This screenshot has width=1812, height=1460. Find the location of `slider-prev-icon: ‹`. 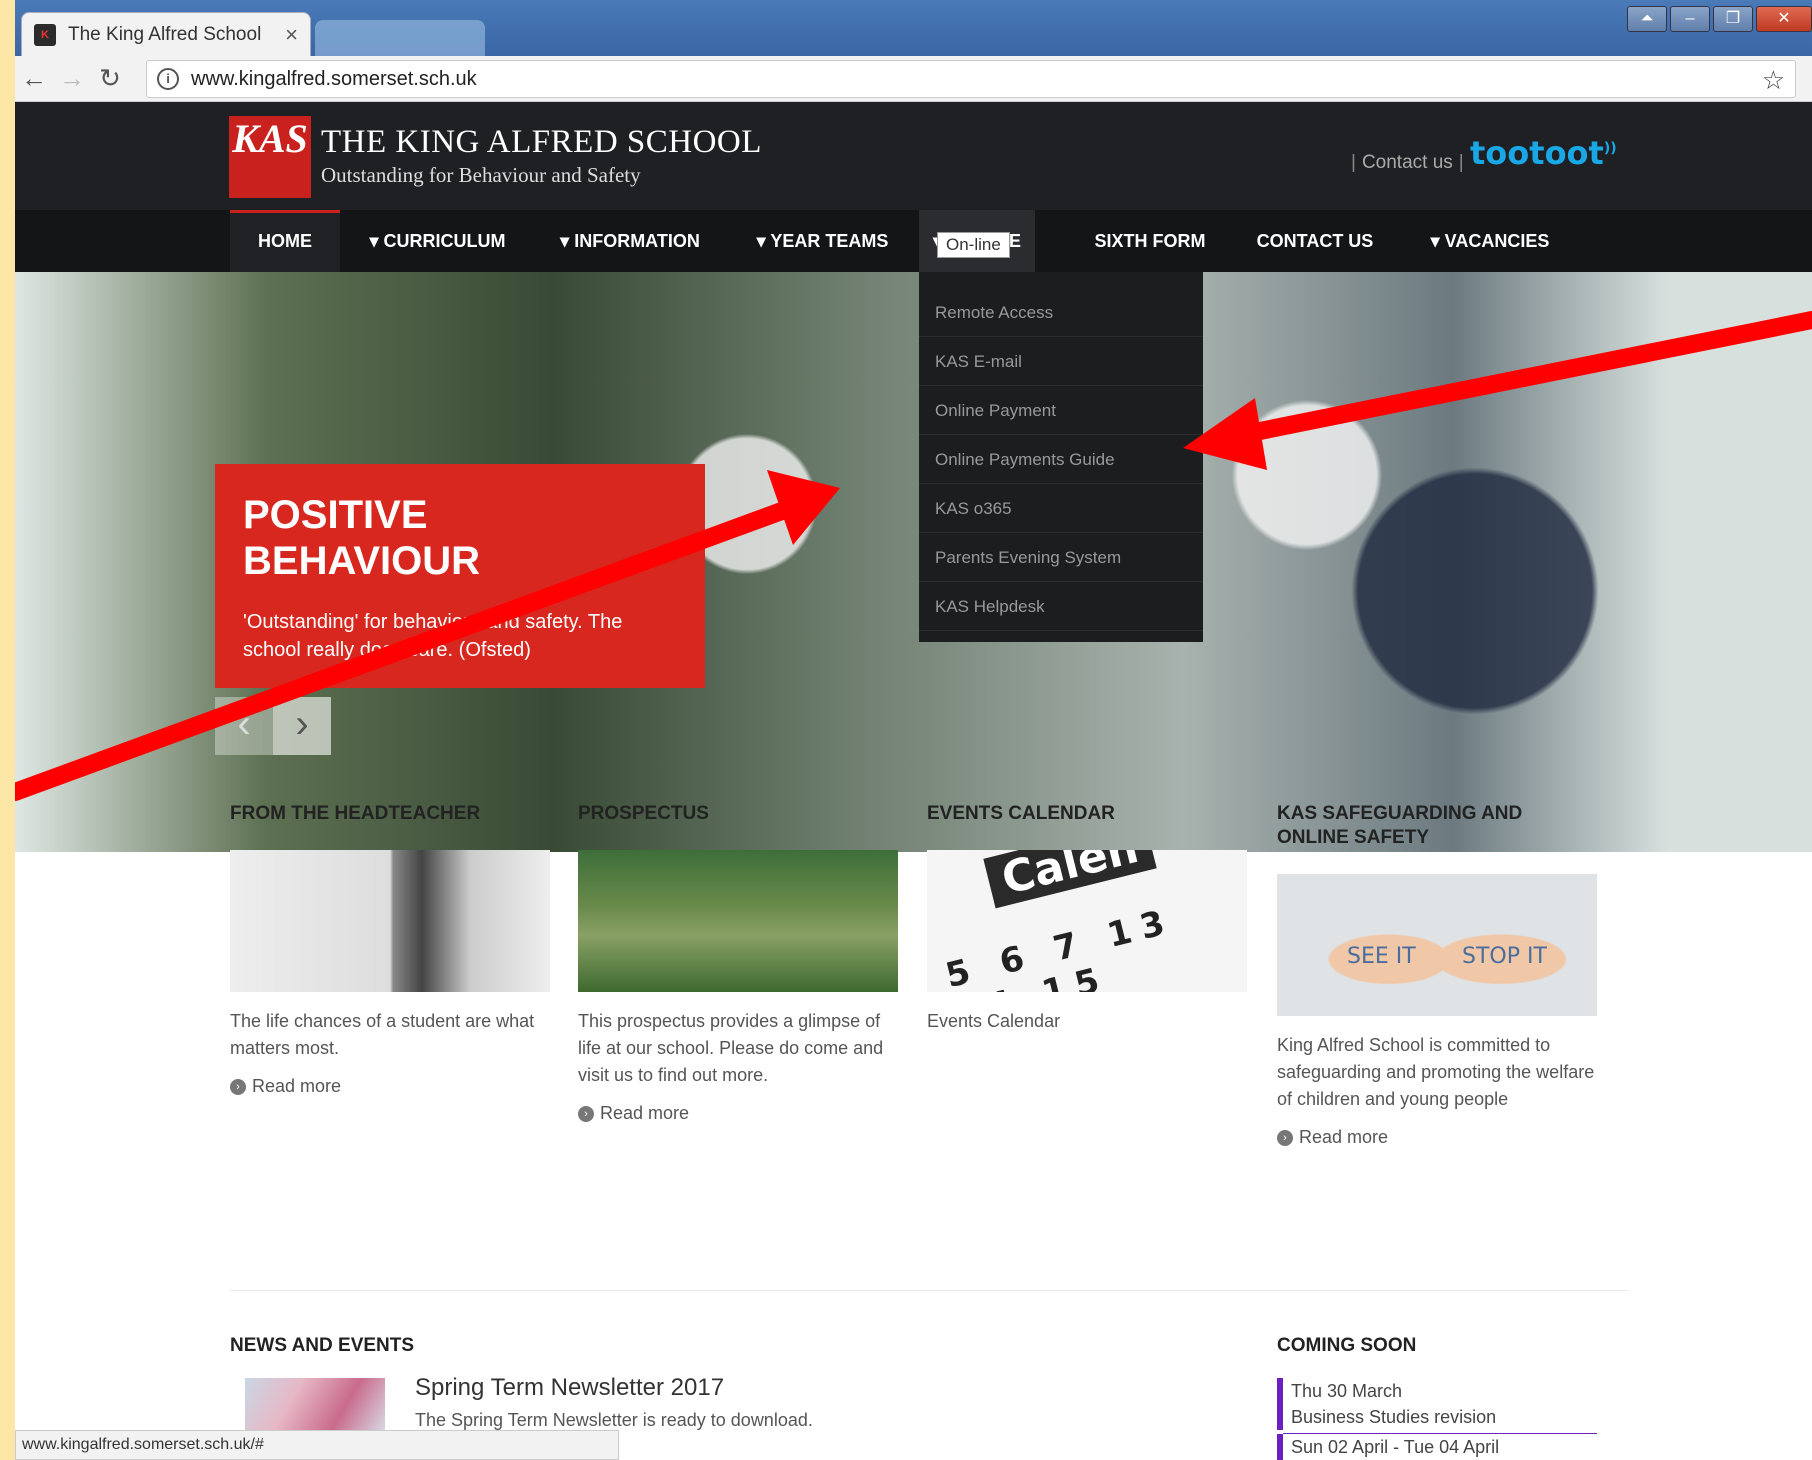

slider-prev-icon: ‹ is located at coordinates (244, 726).